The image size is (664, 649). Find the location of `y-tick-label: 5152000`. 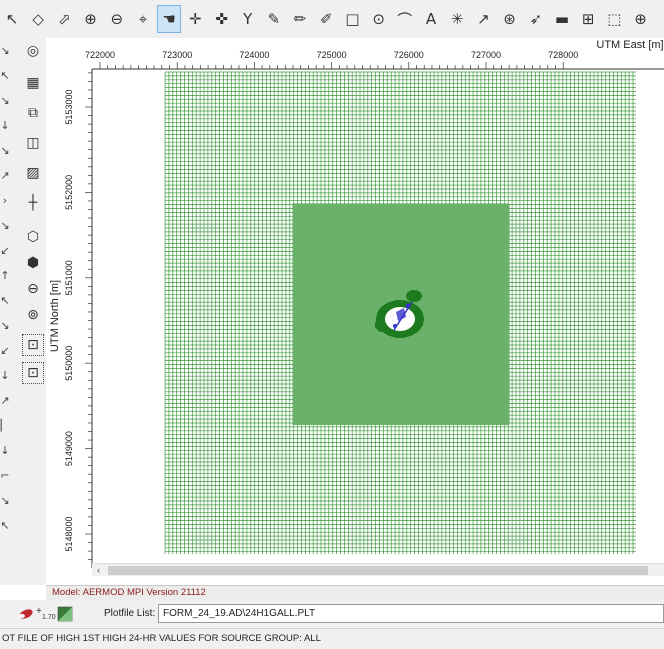

y-tick-label: 5152000 is located at coordinates (69, 192).